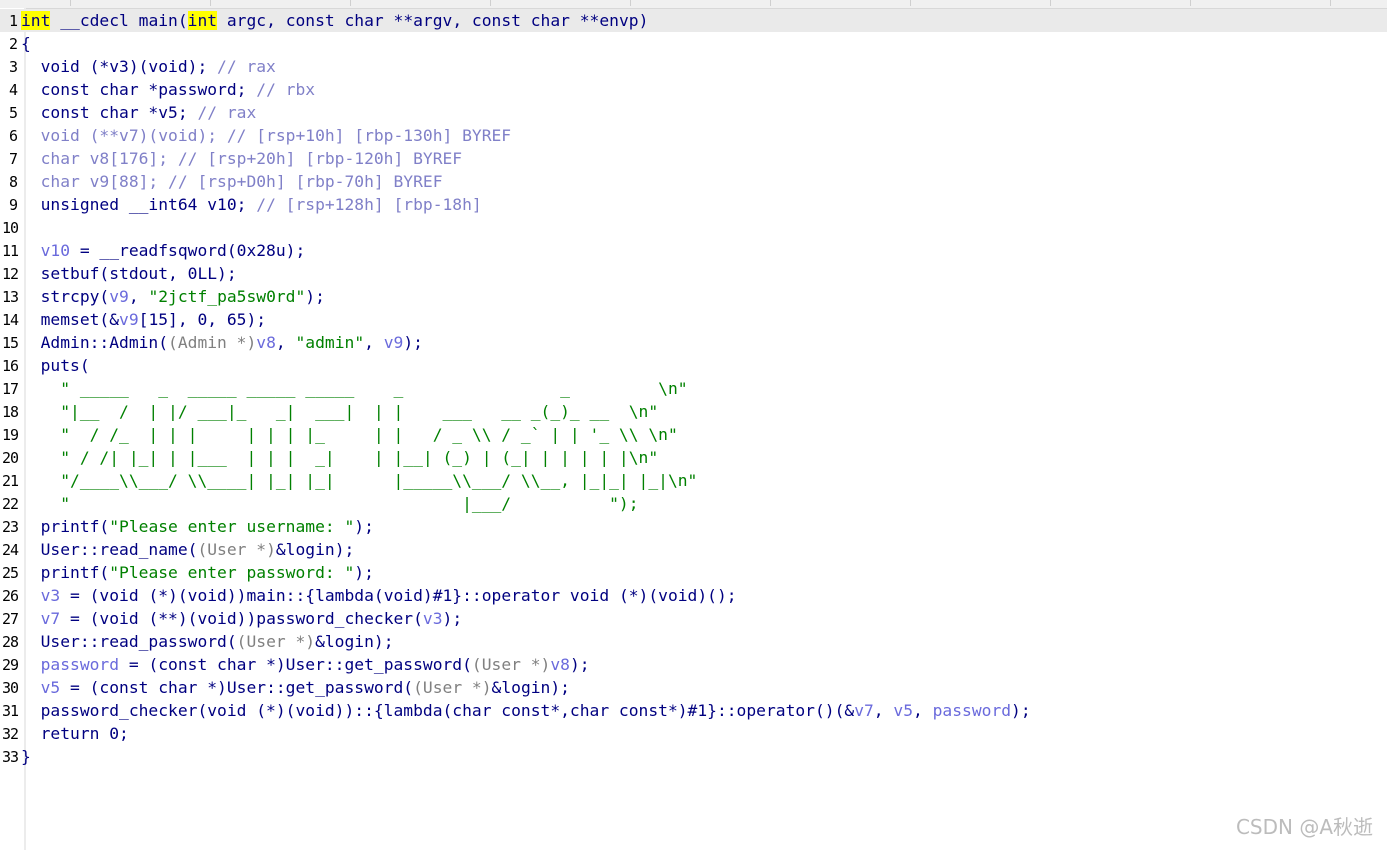 The image size is (1387, 850). I want to click on code-token: v3, so click(41, 595).